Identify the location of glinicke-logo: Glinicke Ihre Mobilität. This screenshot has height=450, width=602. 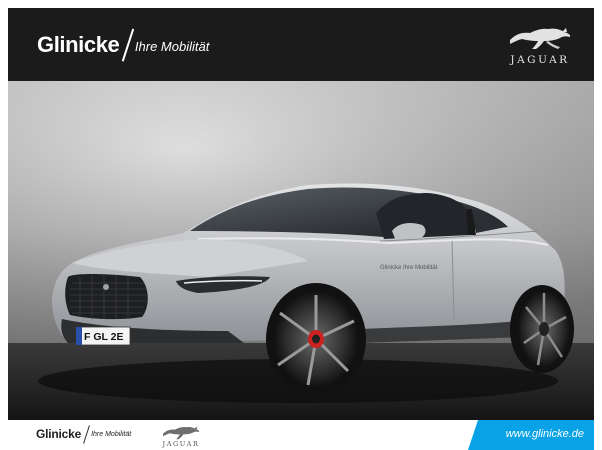
(123, 45).